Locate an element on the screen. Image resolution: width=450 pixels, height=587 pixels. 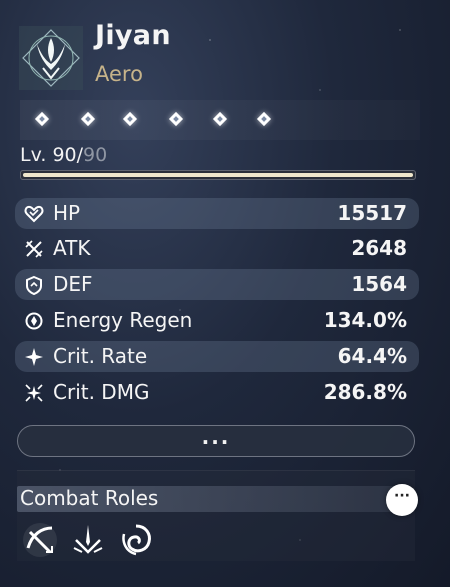
level-label: Lv. 90/90 is located at coordinates (63, 155).